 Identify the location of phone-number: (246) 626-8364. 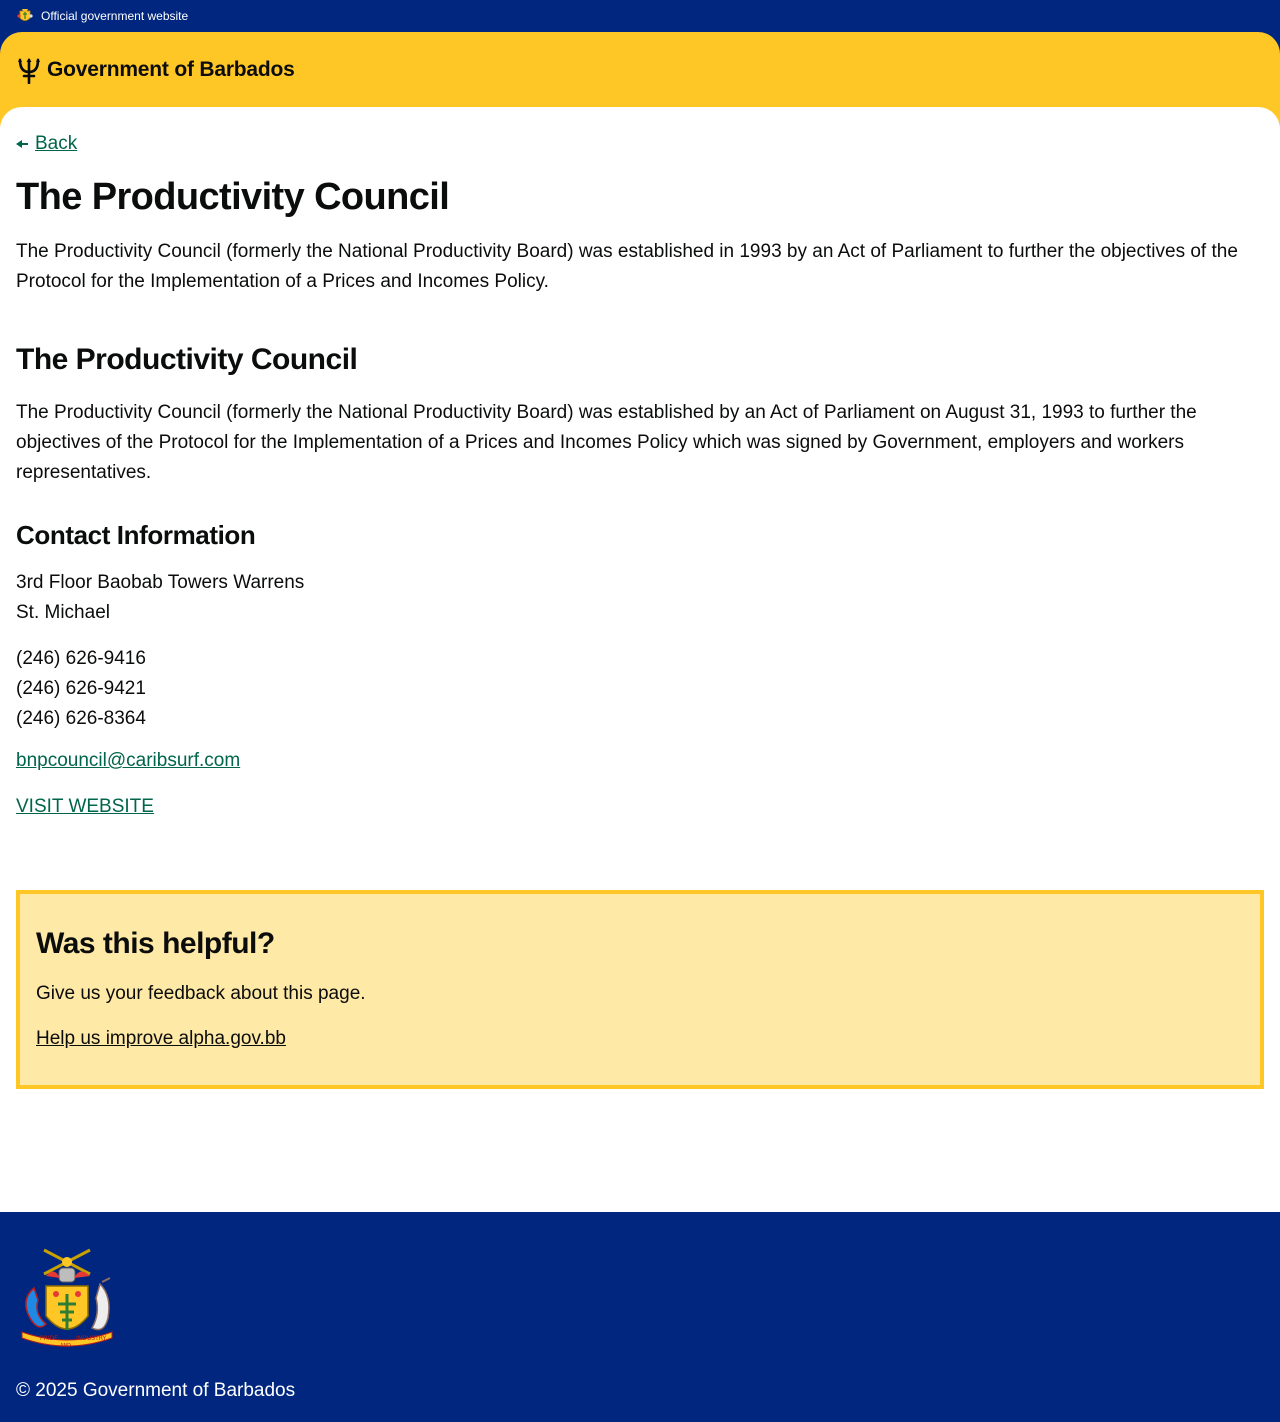
(81, 718).